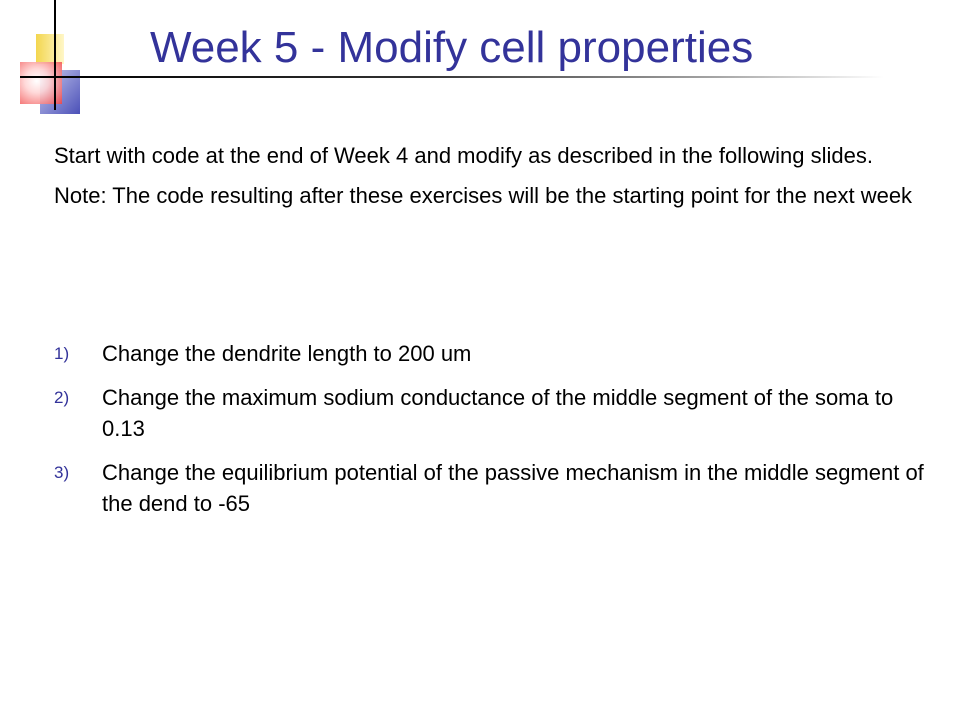  Describe the element at coordinates (62, 472) in the screenshot. I see `step-number: 3)` at that location.